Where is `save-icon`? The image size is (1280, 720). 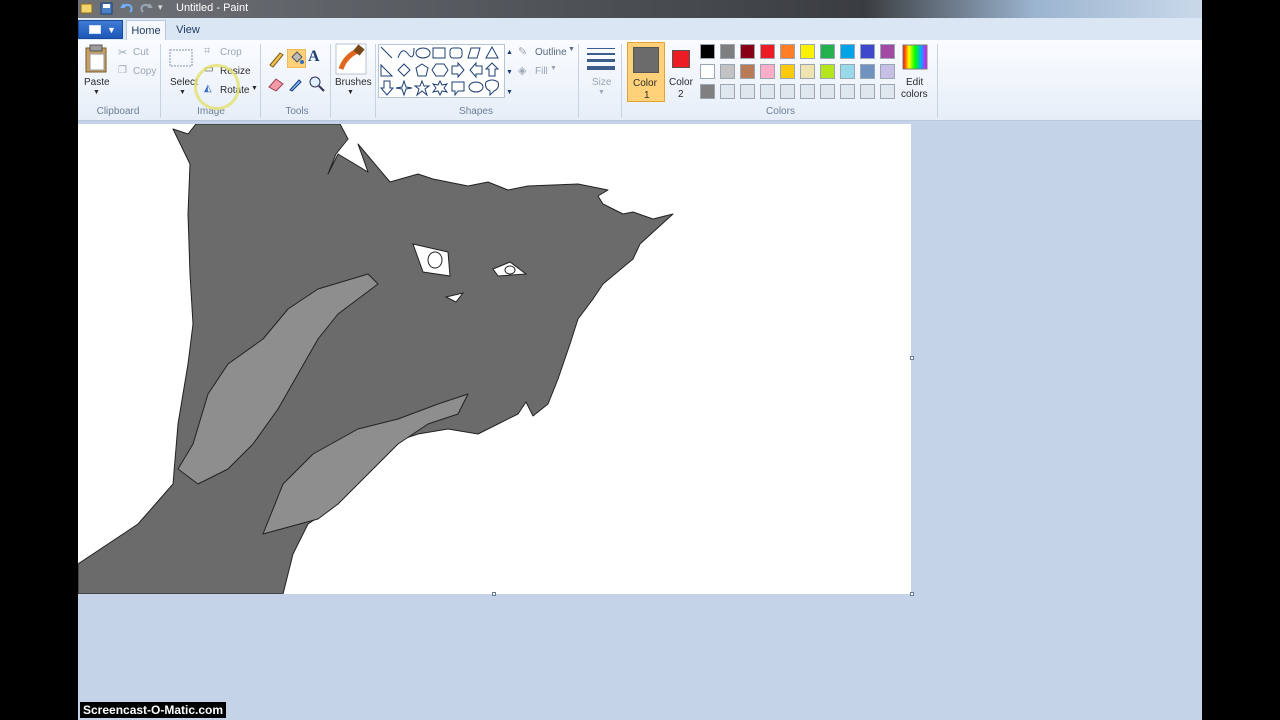 save-icon is located at coordinates (106, 8).